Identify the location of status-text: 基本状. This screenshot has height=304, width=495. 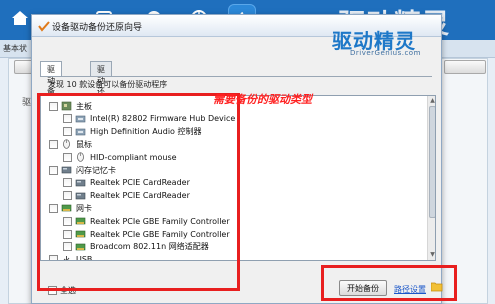
(15, 48).